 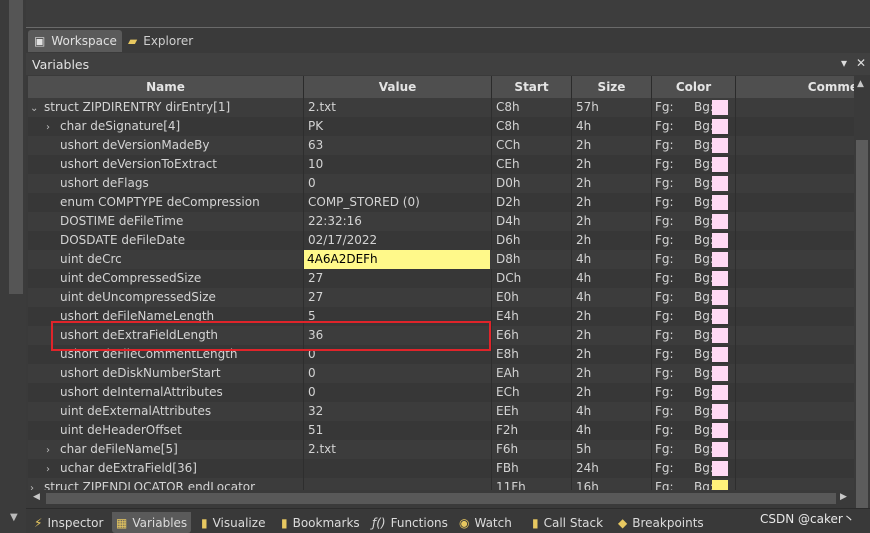 What do you see at coordinates (795, 87) in the screenshot?
I see `column-header-comment: Comme` at bounding box center [795, 87].